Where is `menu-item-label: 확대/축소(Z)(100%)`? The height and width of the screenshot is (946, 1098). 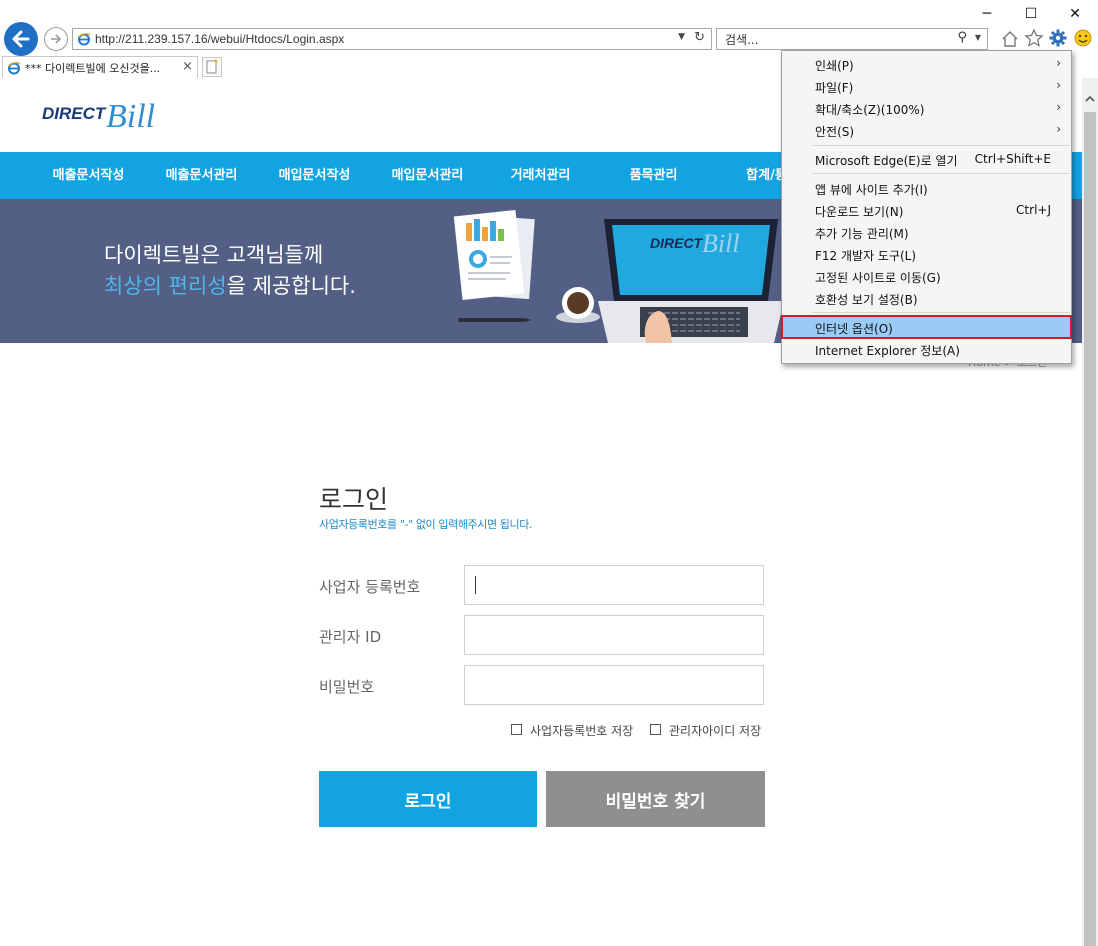
menu-item-label: 확대/축소(Z)(100%) is located at coordinates (870, 110).